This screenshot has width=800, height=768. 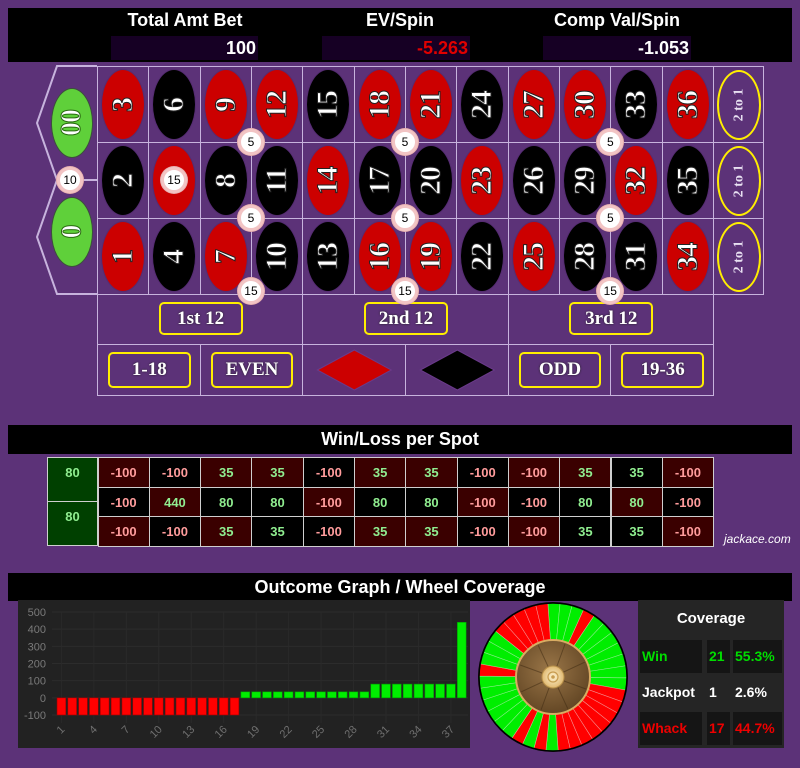 I want to click on dozen-bet-label: 3rd 12, so click(x=611, y=318).